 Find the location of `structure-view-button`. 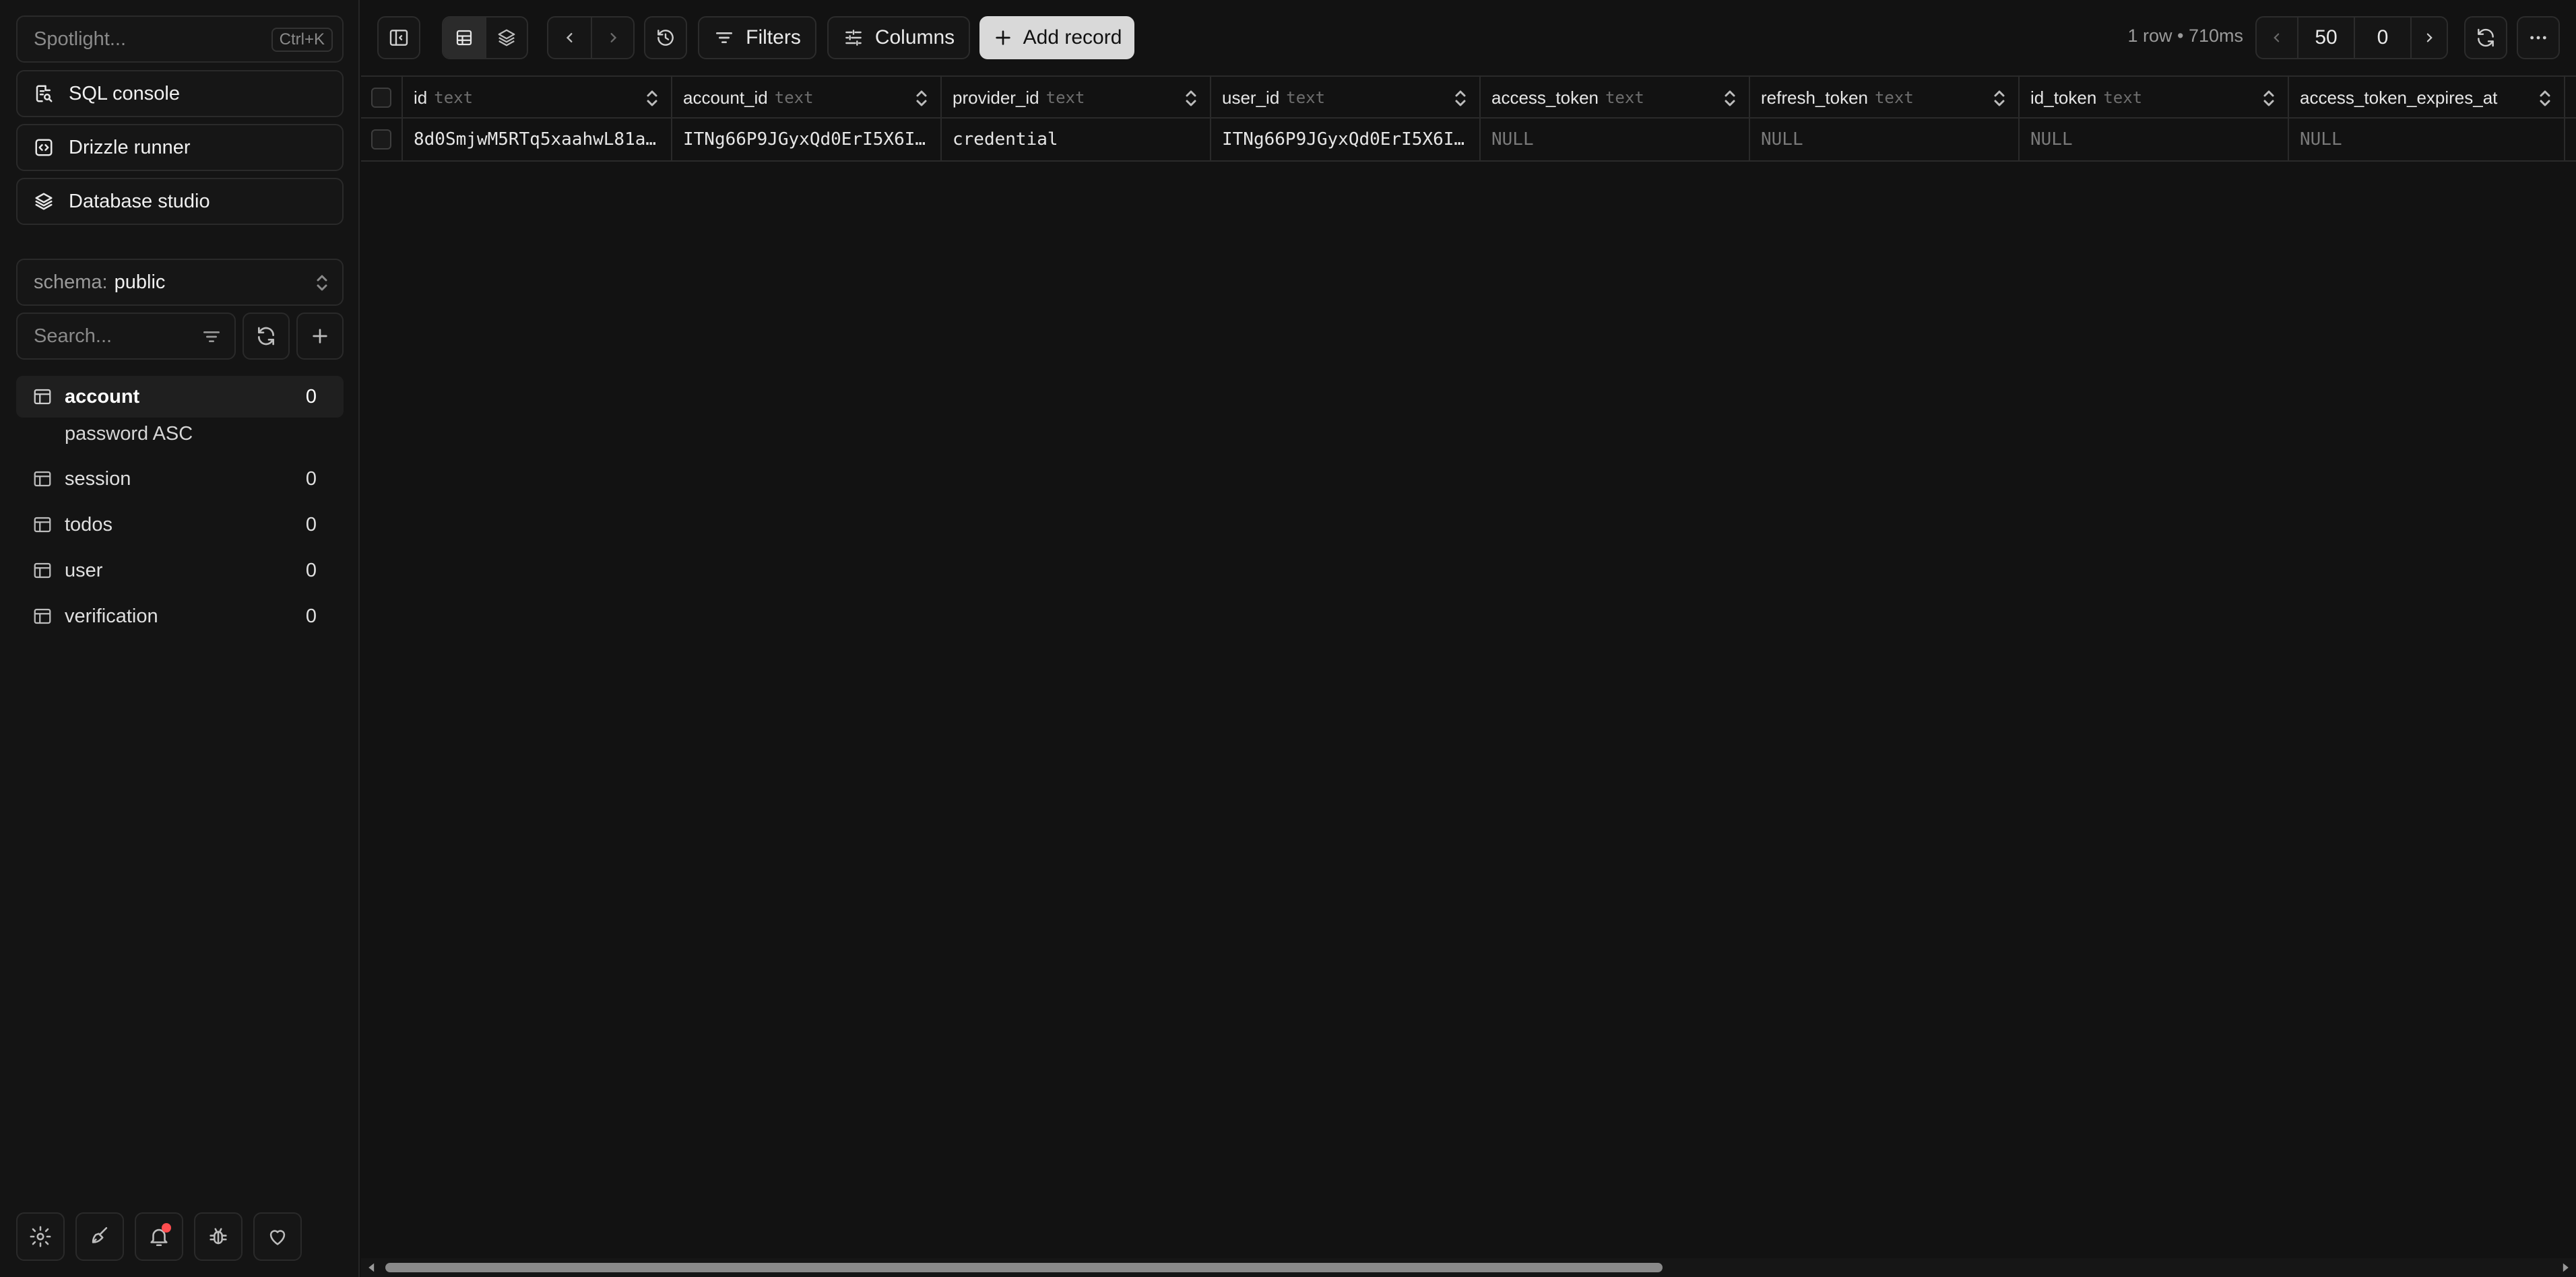

structure-view-button is located at coordinates (506, 38).